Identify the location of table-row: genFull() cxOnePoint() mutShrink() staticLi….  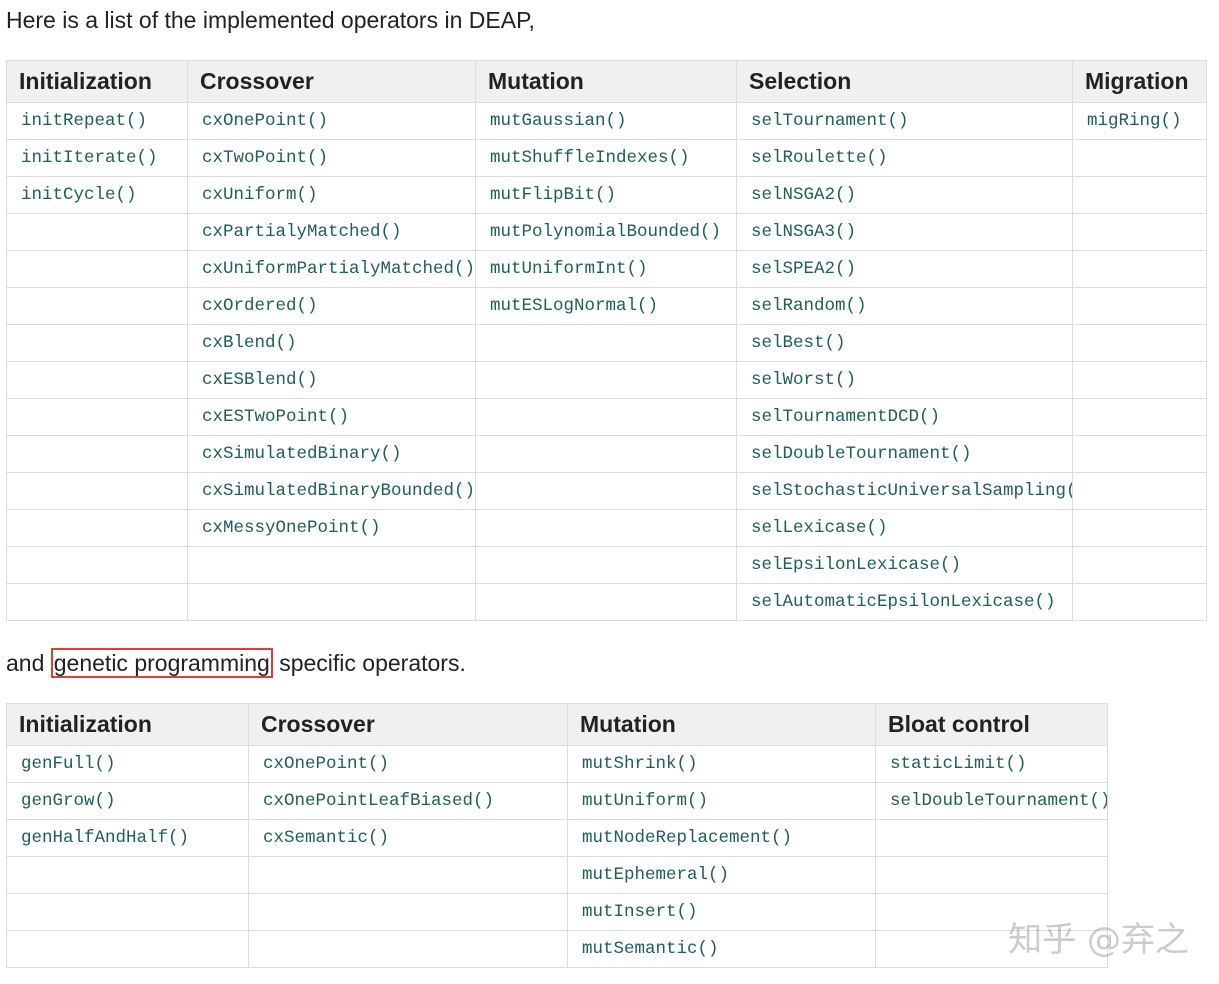
(557, 764).